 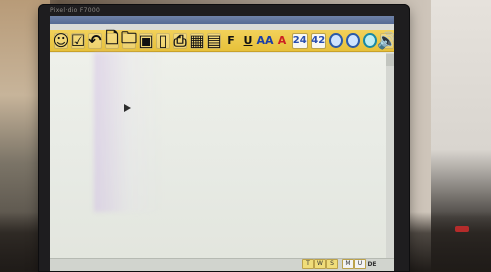 What do you see at coordinates (390, 162) in the screenshot?
I see `vertical-scrollbar` at bounding box center [390, 162].